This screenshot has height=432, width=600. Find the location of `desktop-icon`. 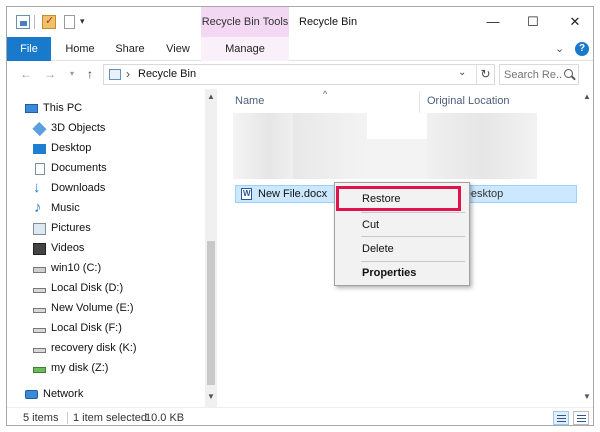

desktop-icon is located at coordinates (39, 149).